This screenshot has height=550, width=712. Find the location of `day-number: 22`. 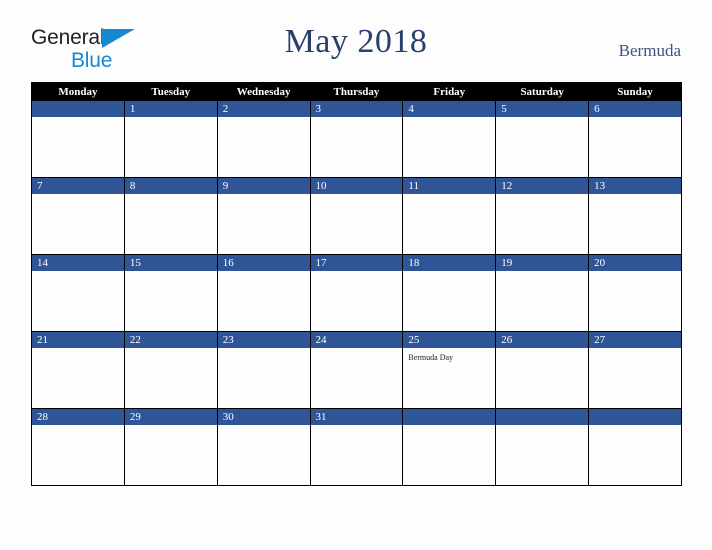

day-number: 22 is located at coordinates (170, 340).